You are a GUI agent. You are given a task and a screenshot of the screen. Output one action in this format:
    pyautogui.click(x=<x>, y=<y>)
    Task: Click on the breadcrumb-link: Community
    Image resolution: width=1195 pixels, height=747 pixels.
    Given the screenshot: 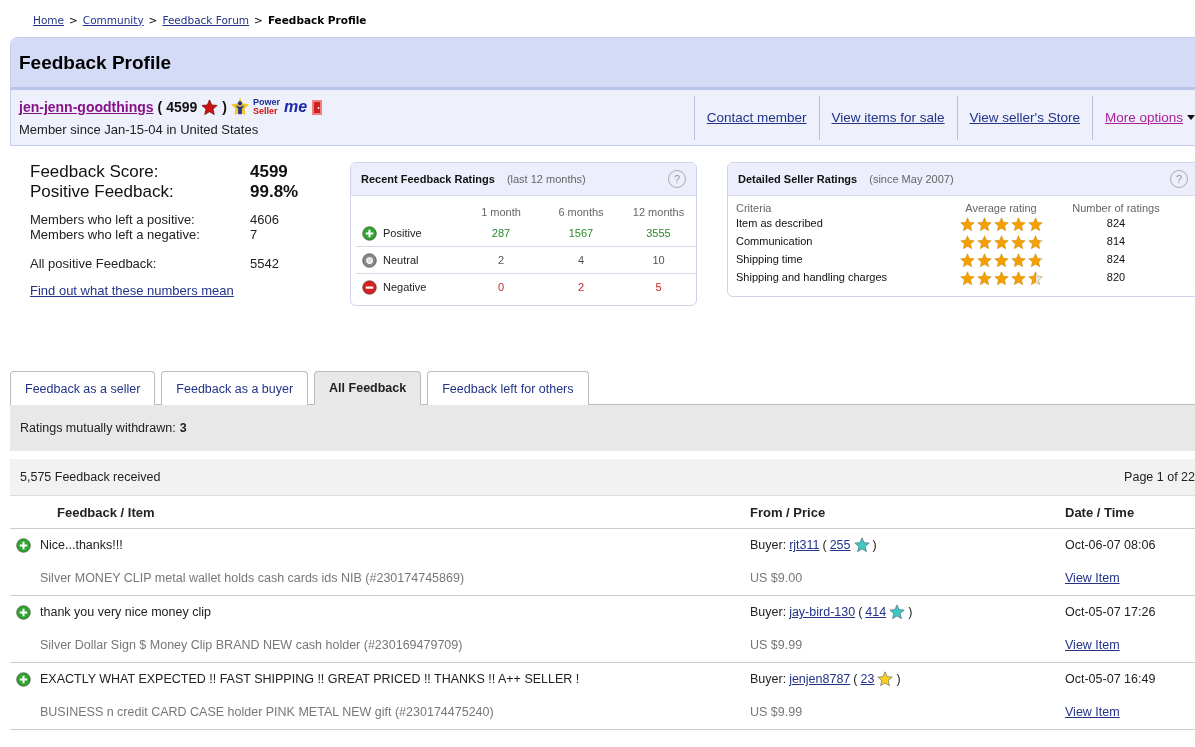 What is the action you would take?
    pyautogui.click(x=113, y=19)
    